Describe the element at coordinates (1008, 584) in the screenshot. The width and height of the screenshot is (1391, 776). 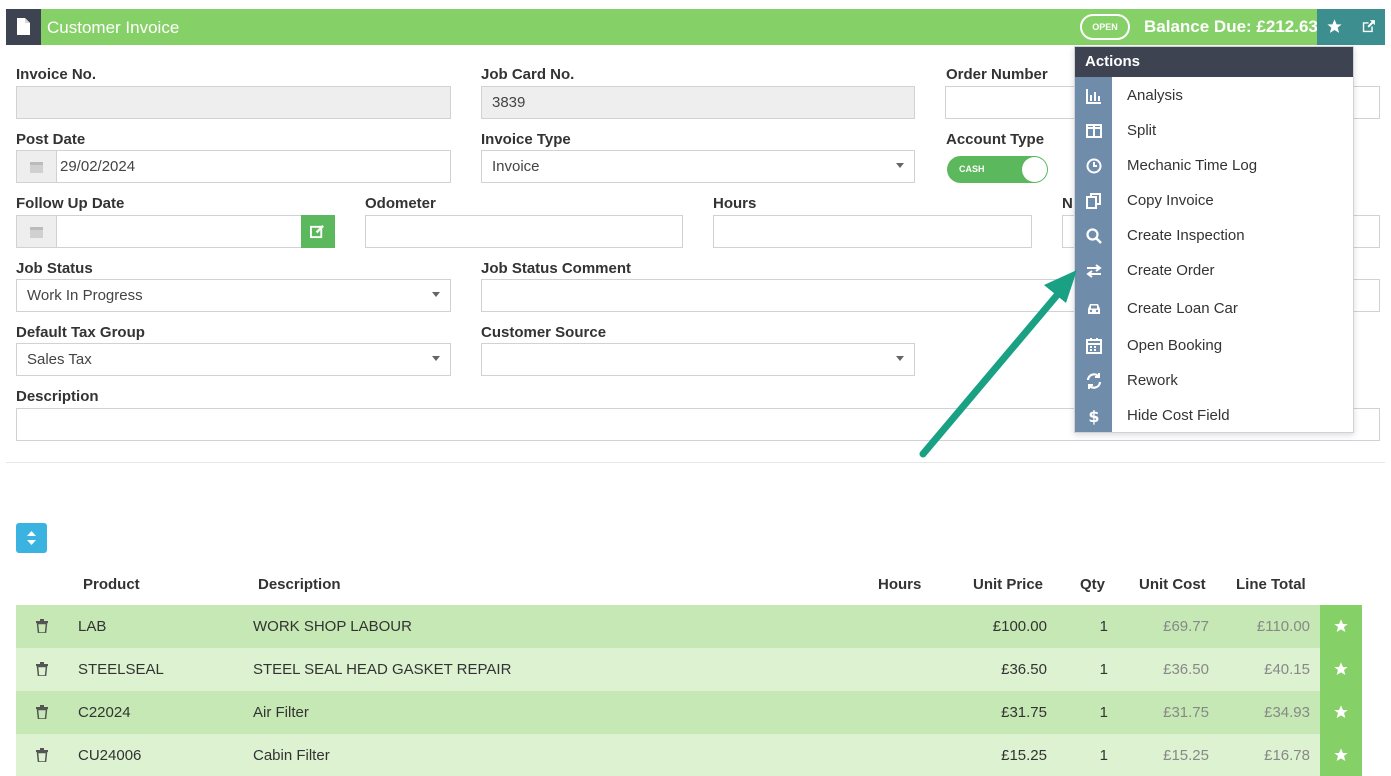
I see `col-header-unit-price: Unit Price` at that location.